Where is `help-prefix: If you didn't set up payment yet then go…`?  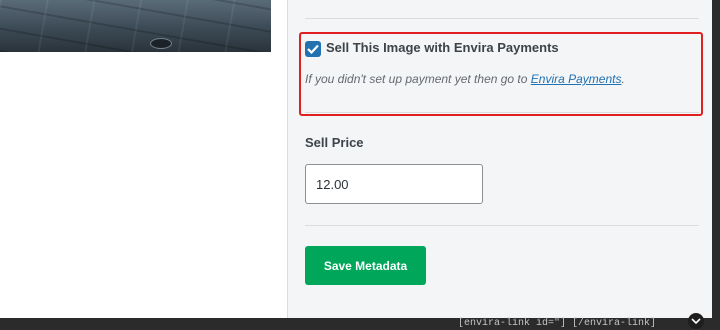 help-prefix: If you didn't set up payment yet then go… is located at coordinates (418, 79).